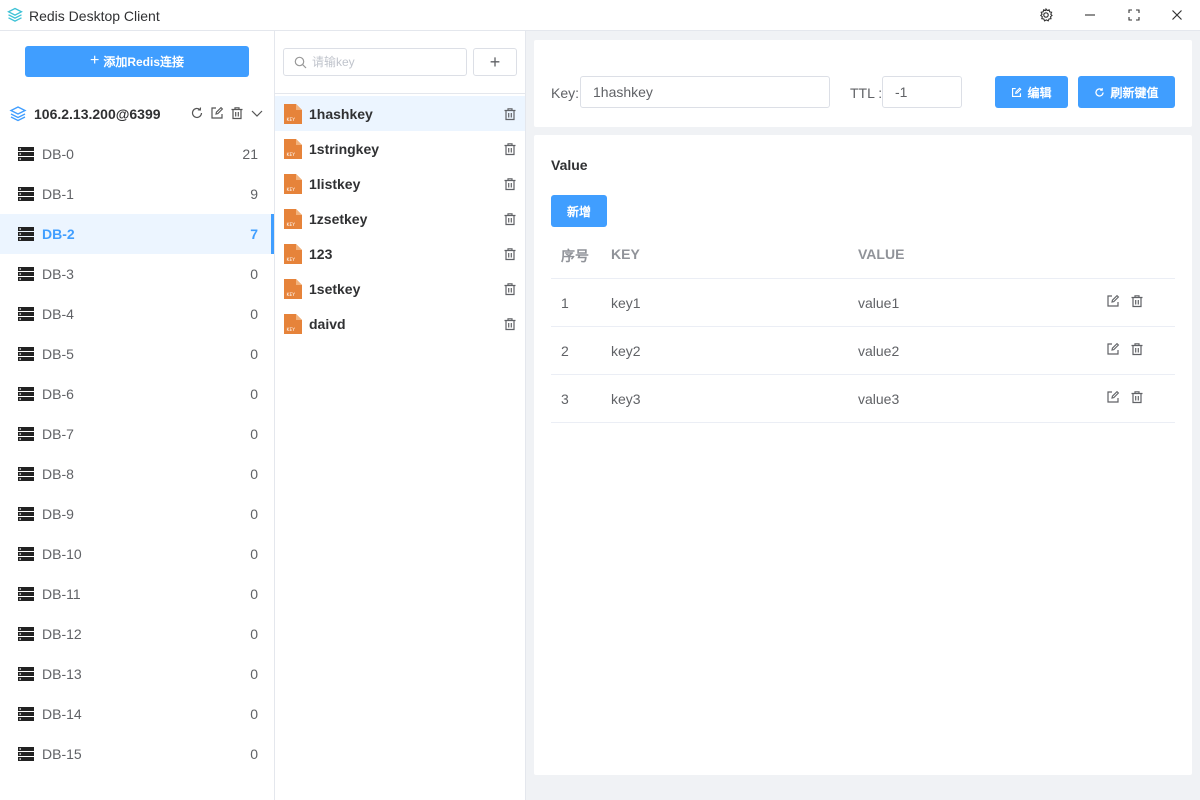 The height and width of the screenshot is (800, 1200). What do you see at coordinates (257, 113) in the screenshot?
I see `chevron-down-icon` at bounding box center [257, 113].